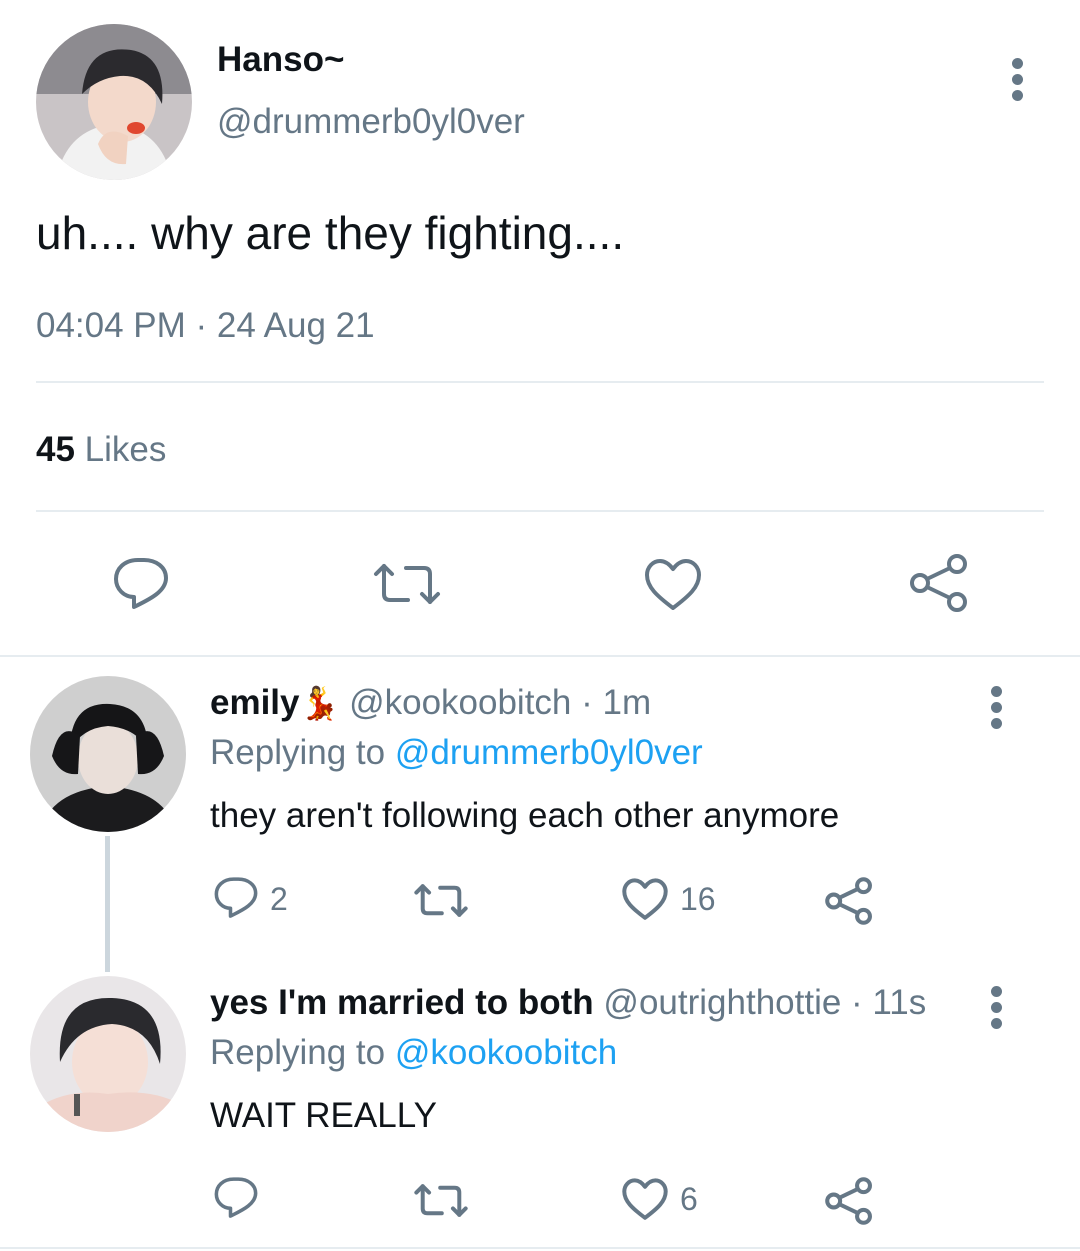 This screenshot has height=1251, width=1080. Describe the element at coordinates (280, 60) in the screenshot. I see `main-display-name: Hanso~` at that location.